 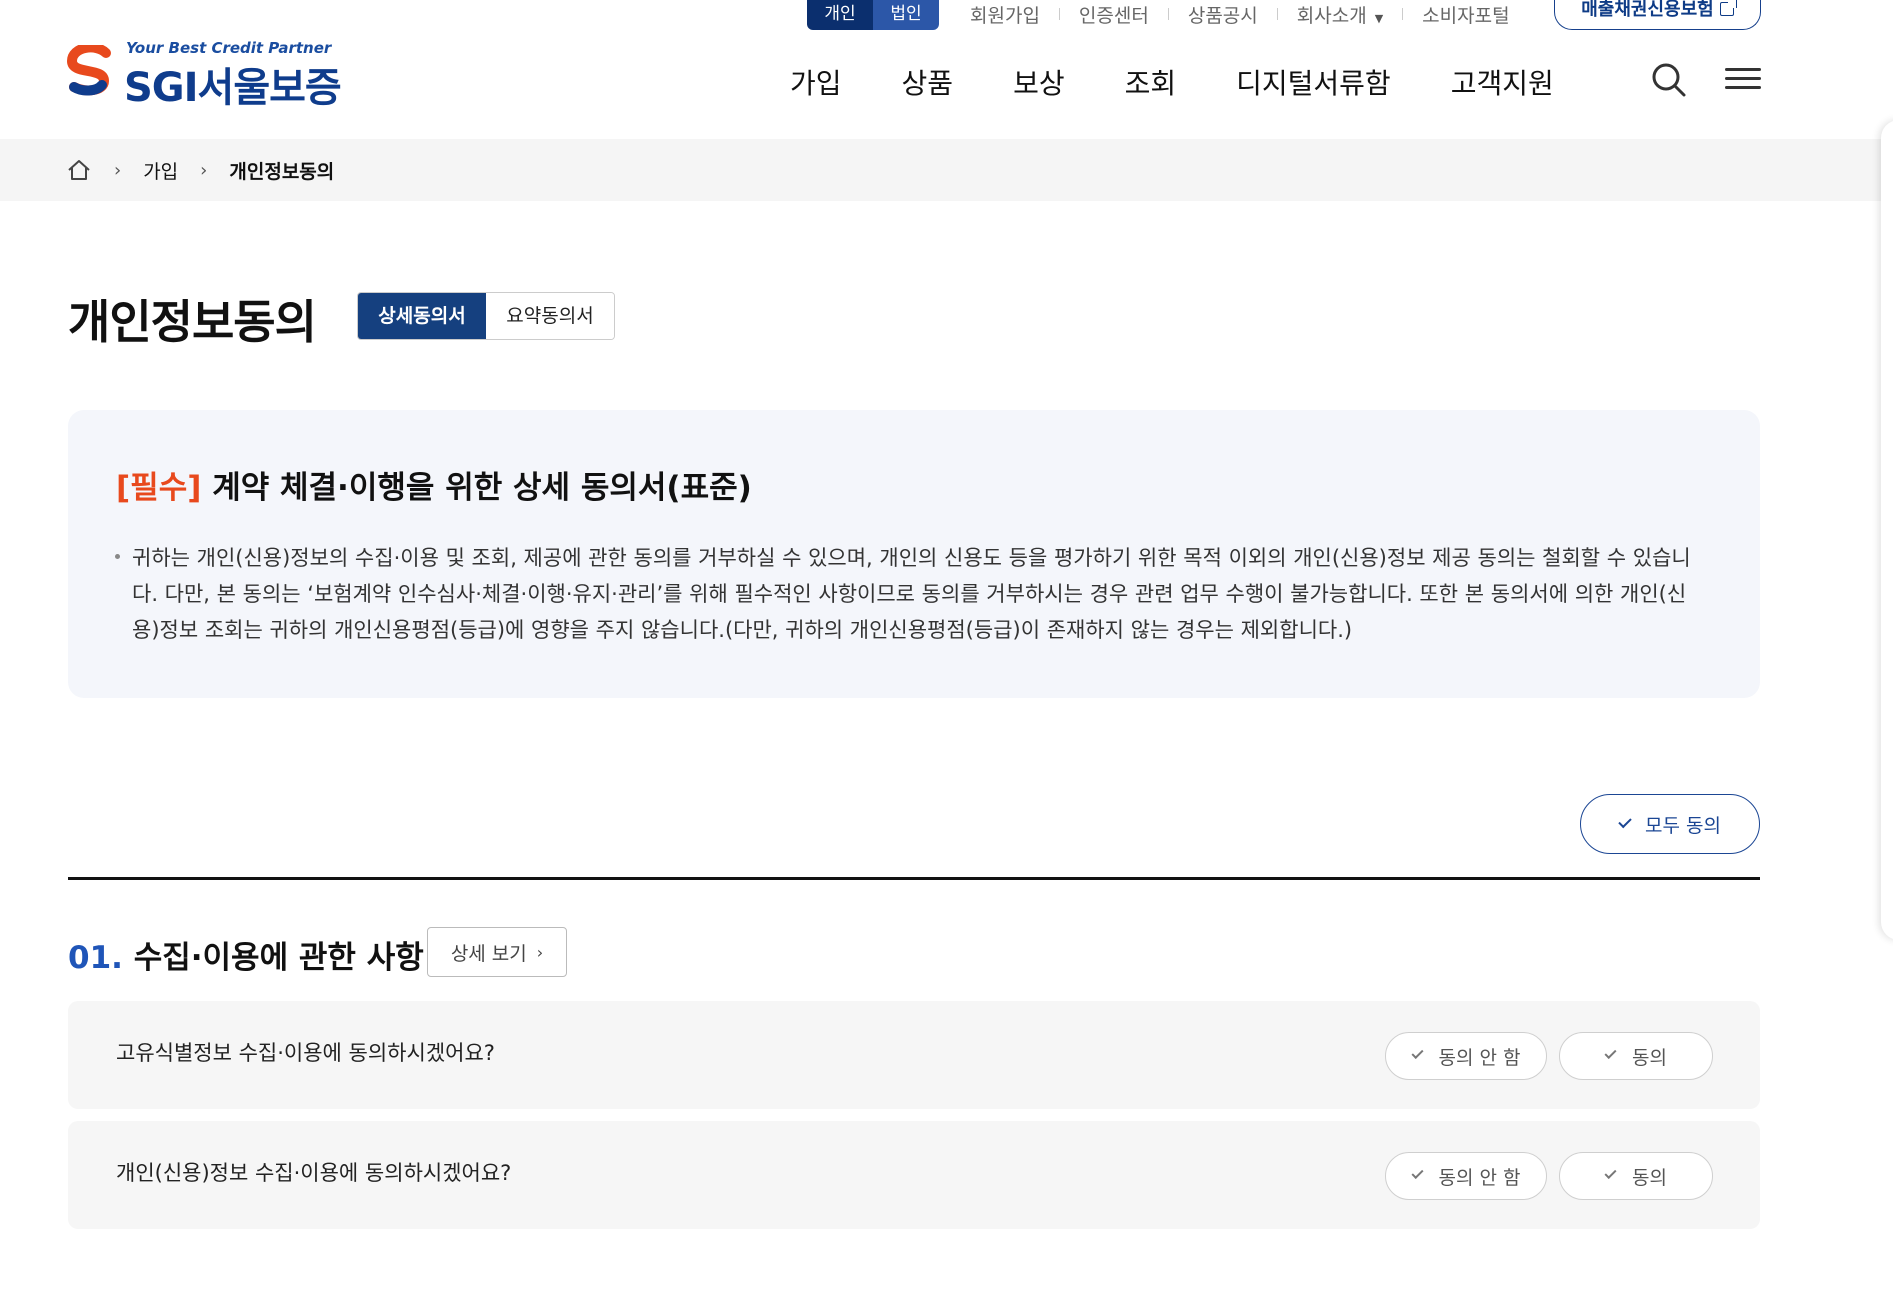 I want to click on consent-type-tabs: 상세동의서 요약동의서, so click(x=486, y=316).